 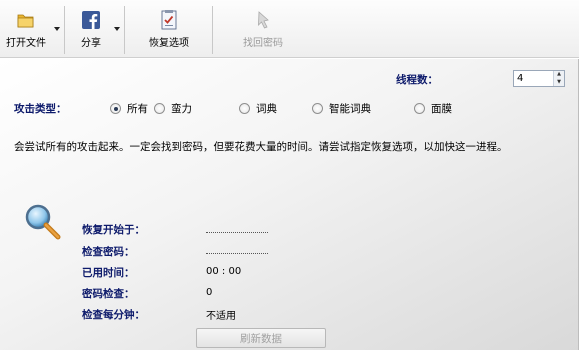 I want to click on recovery-options-label: 恢复选项, so click(x=169, y=43).